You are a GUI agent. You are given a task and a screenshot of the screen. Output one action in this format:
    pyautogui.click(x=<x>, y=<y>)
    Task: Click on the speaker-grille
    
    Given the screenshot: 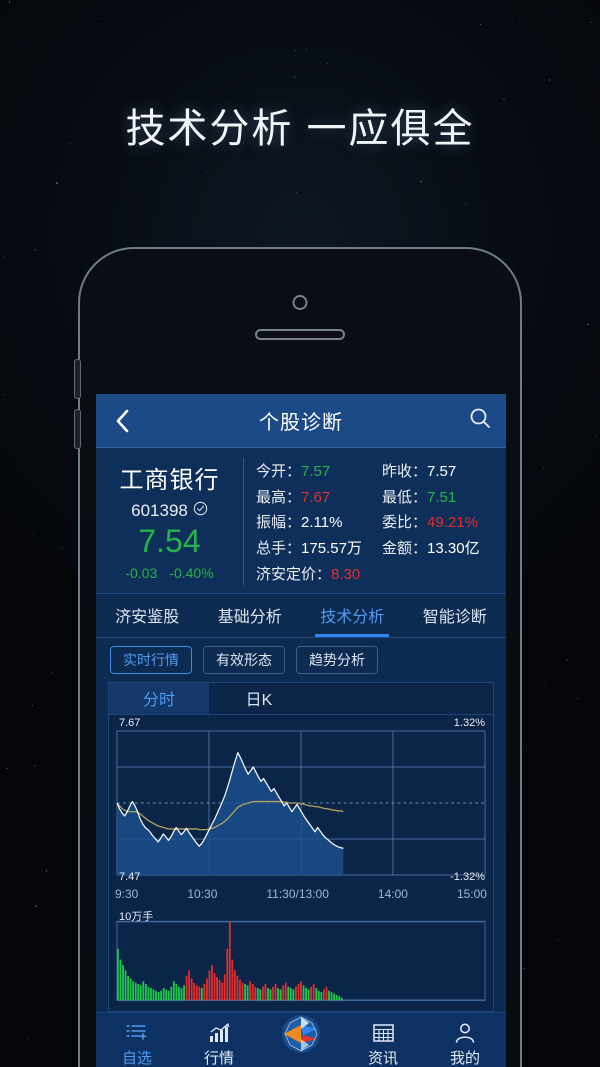 What is the action you would take?
    pyautogui.click(x=300, y=334)
    